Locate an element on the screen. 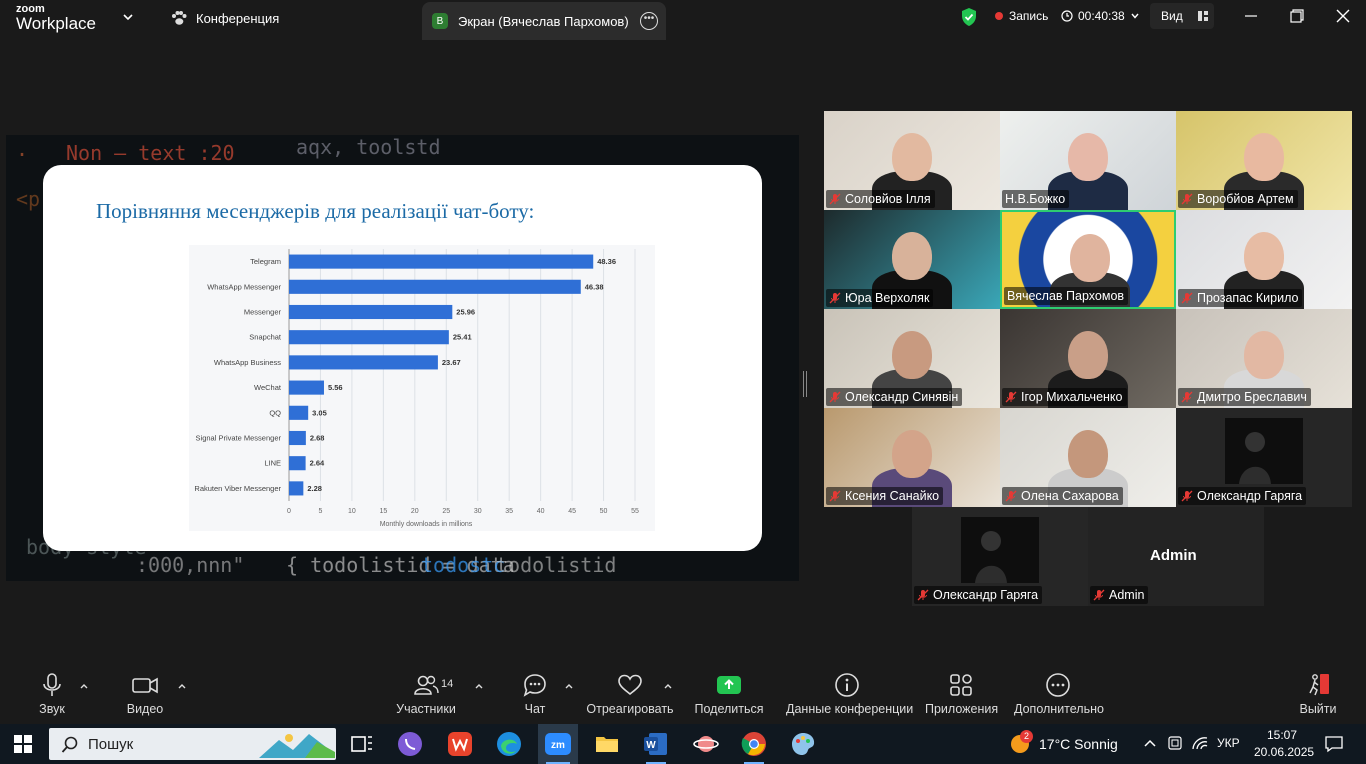  value-label: 23.67 is located at coordinates (451, 362).